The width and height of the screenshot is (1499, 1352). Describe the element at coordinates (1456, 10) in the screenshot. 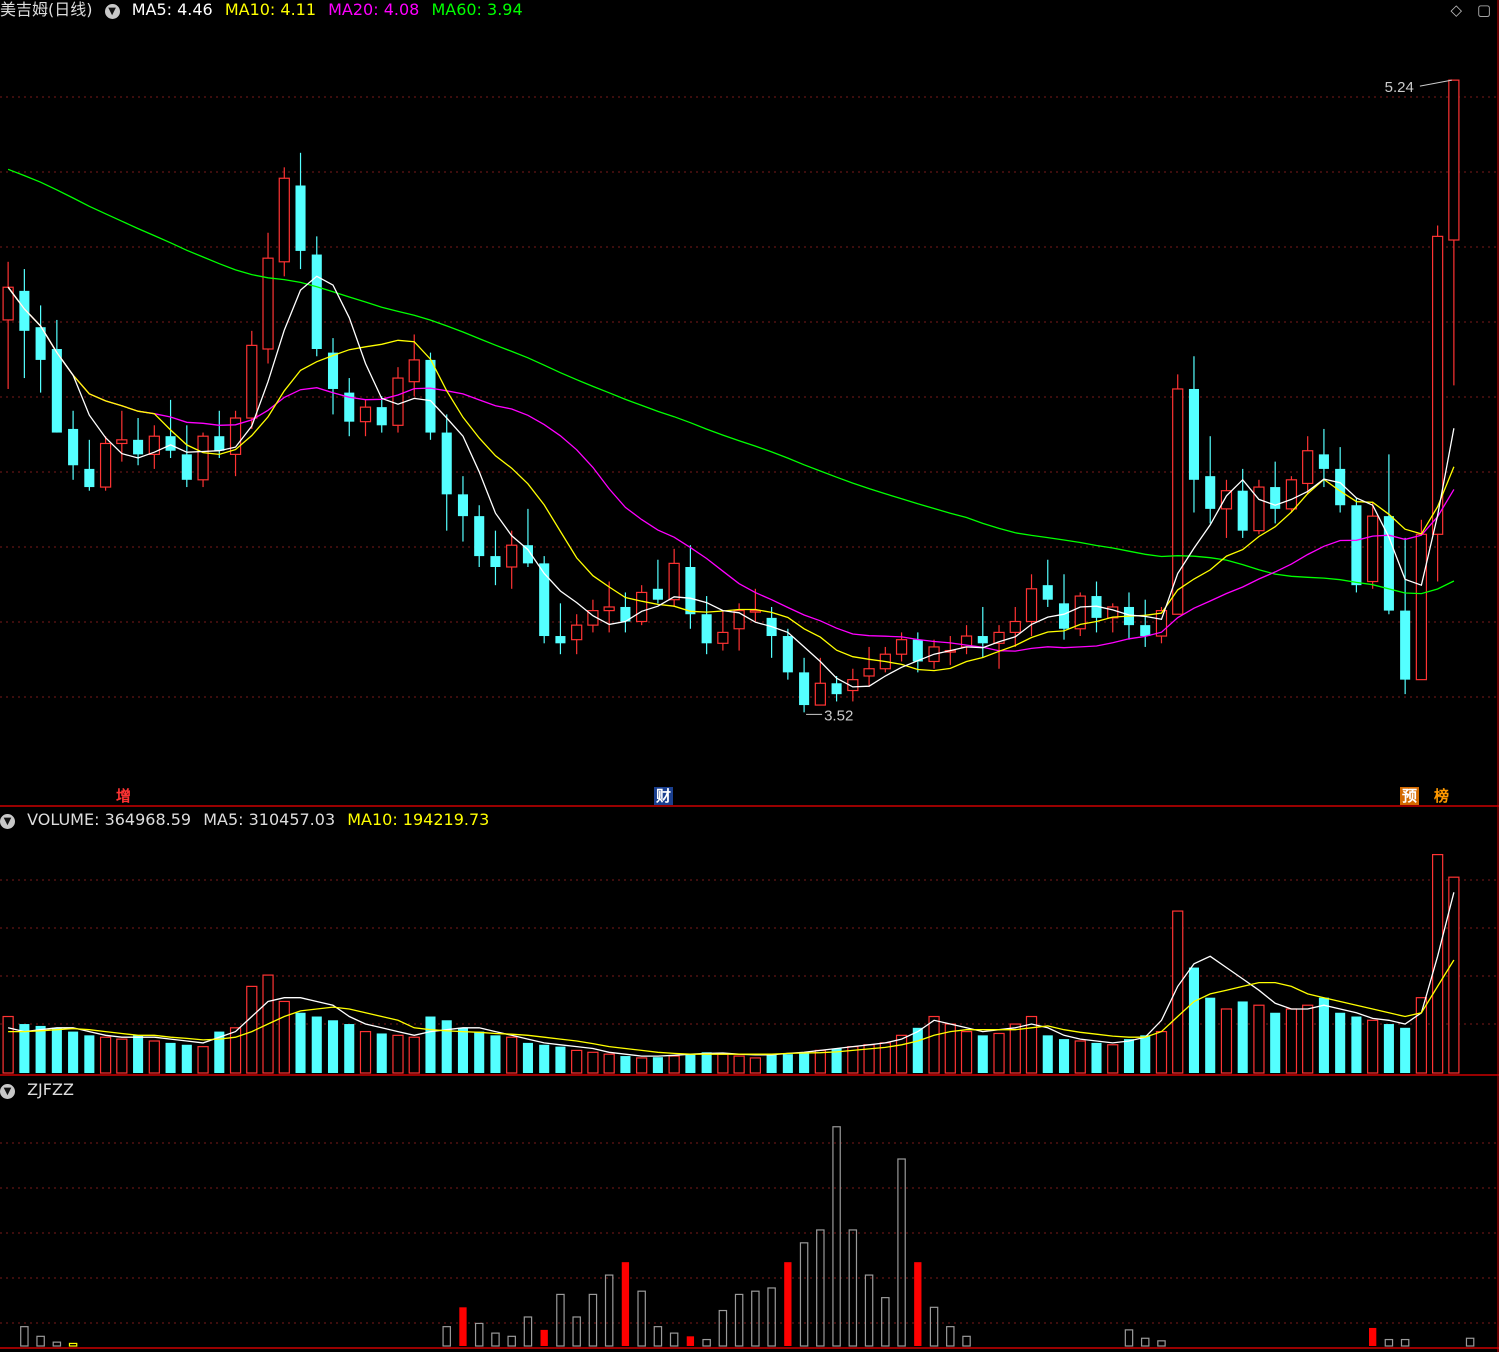

I see `diamond-icon: ◇` at that location.